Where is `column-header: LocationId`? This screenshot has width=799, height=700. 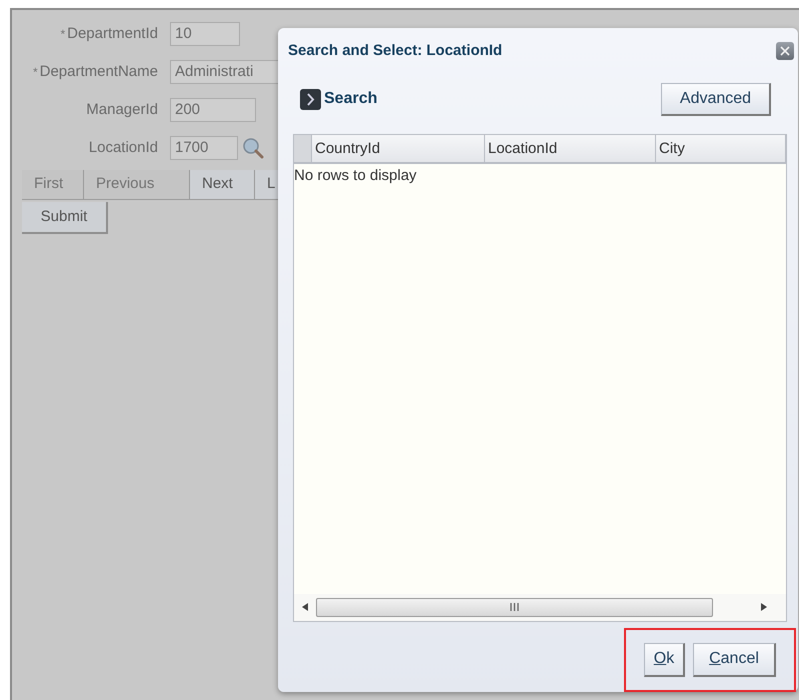
column-header: LocationId is located at coordinates (570, 148).